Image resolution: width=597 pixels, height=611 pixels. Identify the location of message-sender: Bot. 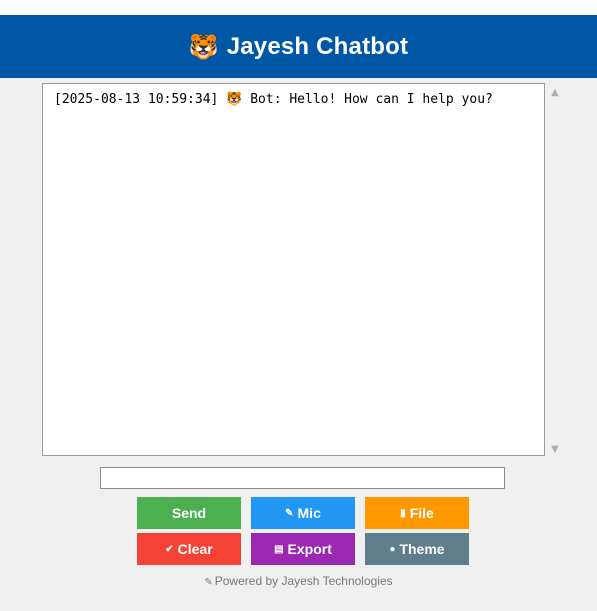
(262, 99).